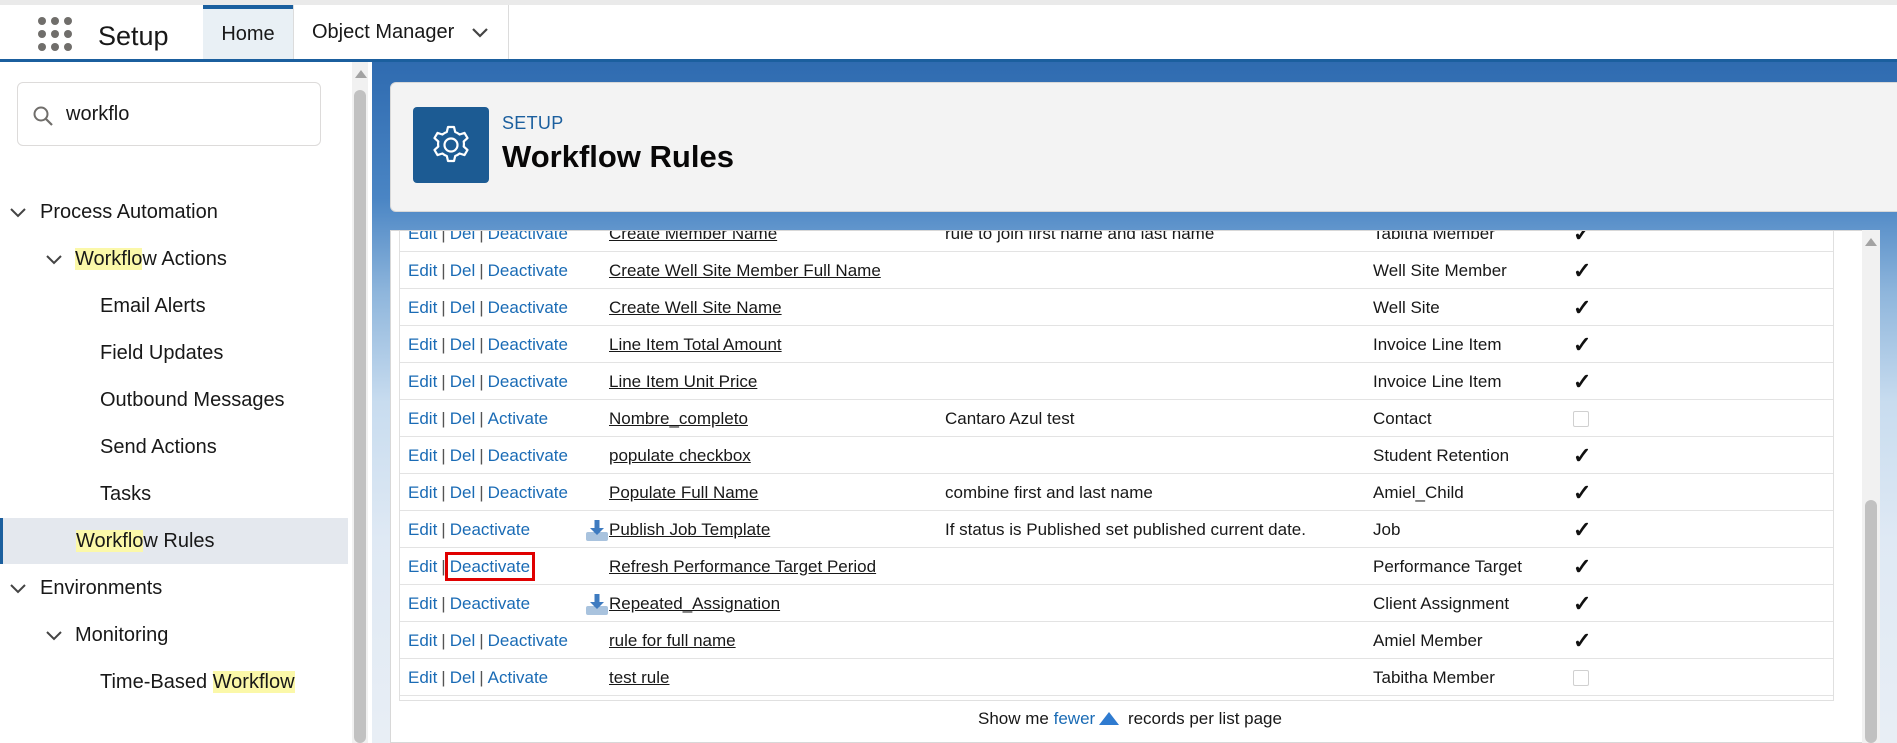  What do you see at coordinates (174, 306) in the screenshot?
I see `tree-email-alerts: Email Alerts` at bounding box center [174, 306].